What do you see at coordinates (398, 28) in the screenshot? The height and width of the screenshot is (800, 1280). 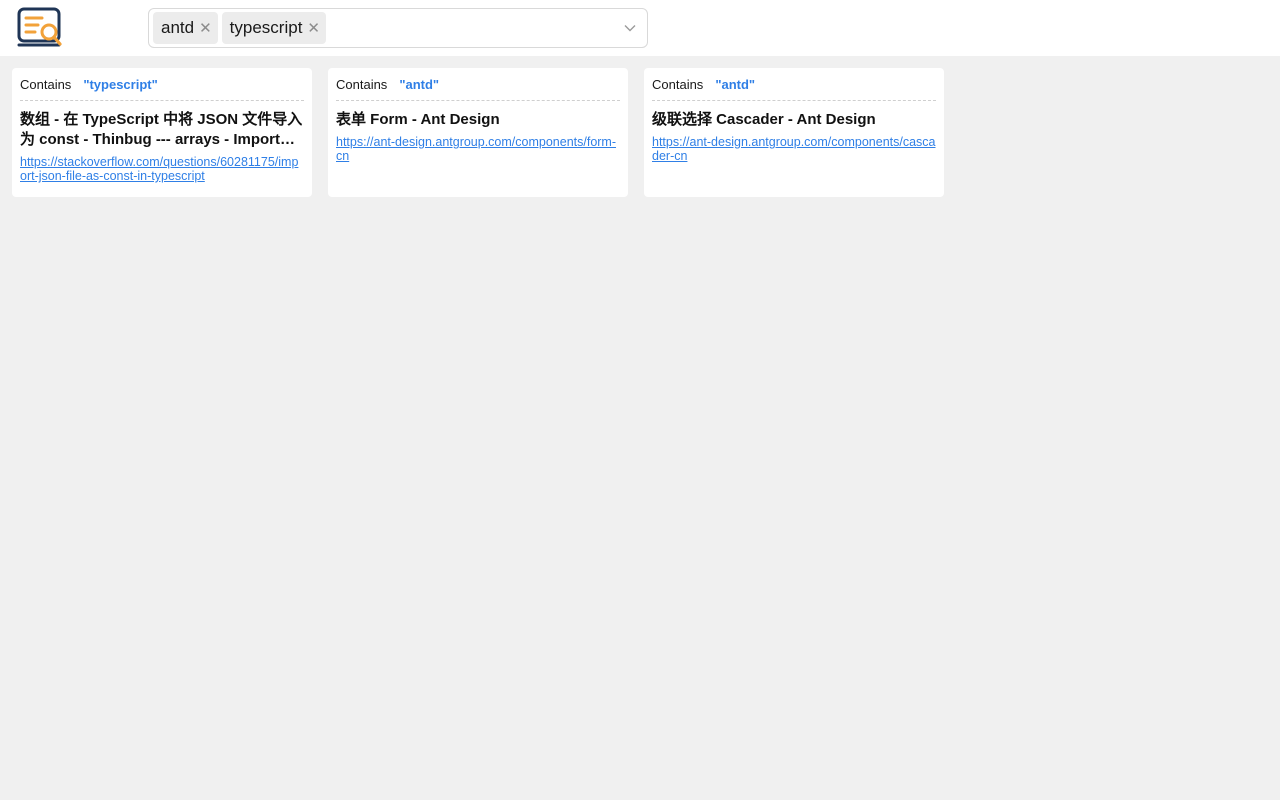 I see `tag-search-select: antd ✕ typescript ✕` at bounding box center [398, 28].